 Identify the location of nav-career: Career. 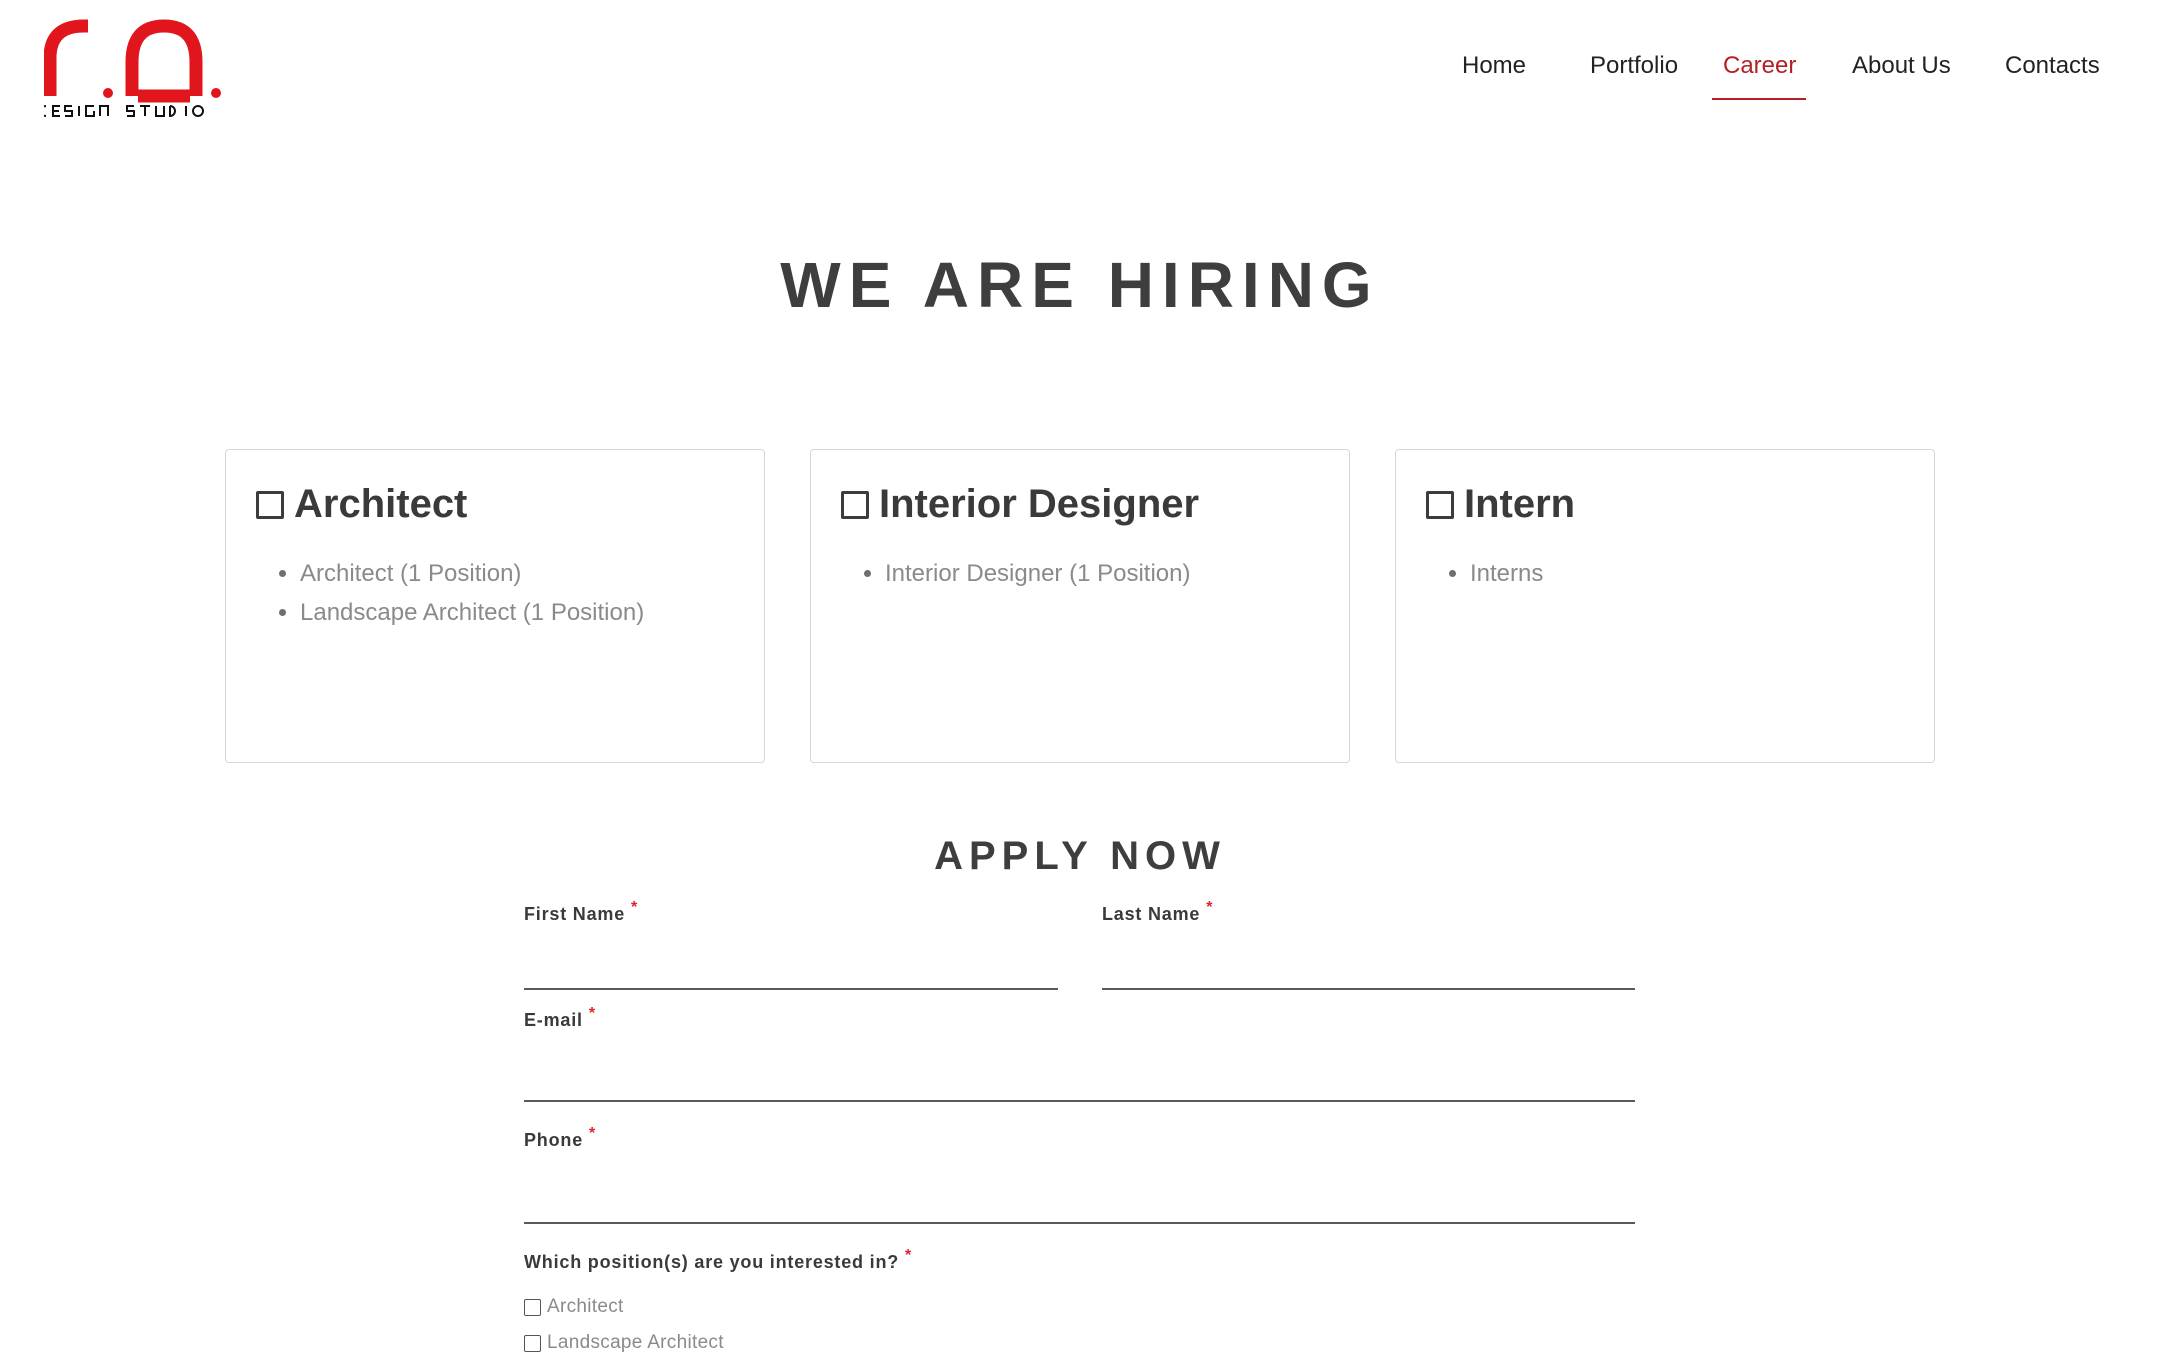
(1759, 66).